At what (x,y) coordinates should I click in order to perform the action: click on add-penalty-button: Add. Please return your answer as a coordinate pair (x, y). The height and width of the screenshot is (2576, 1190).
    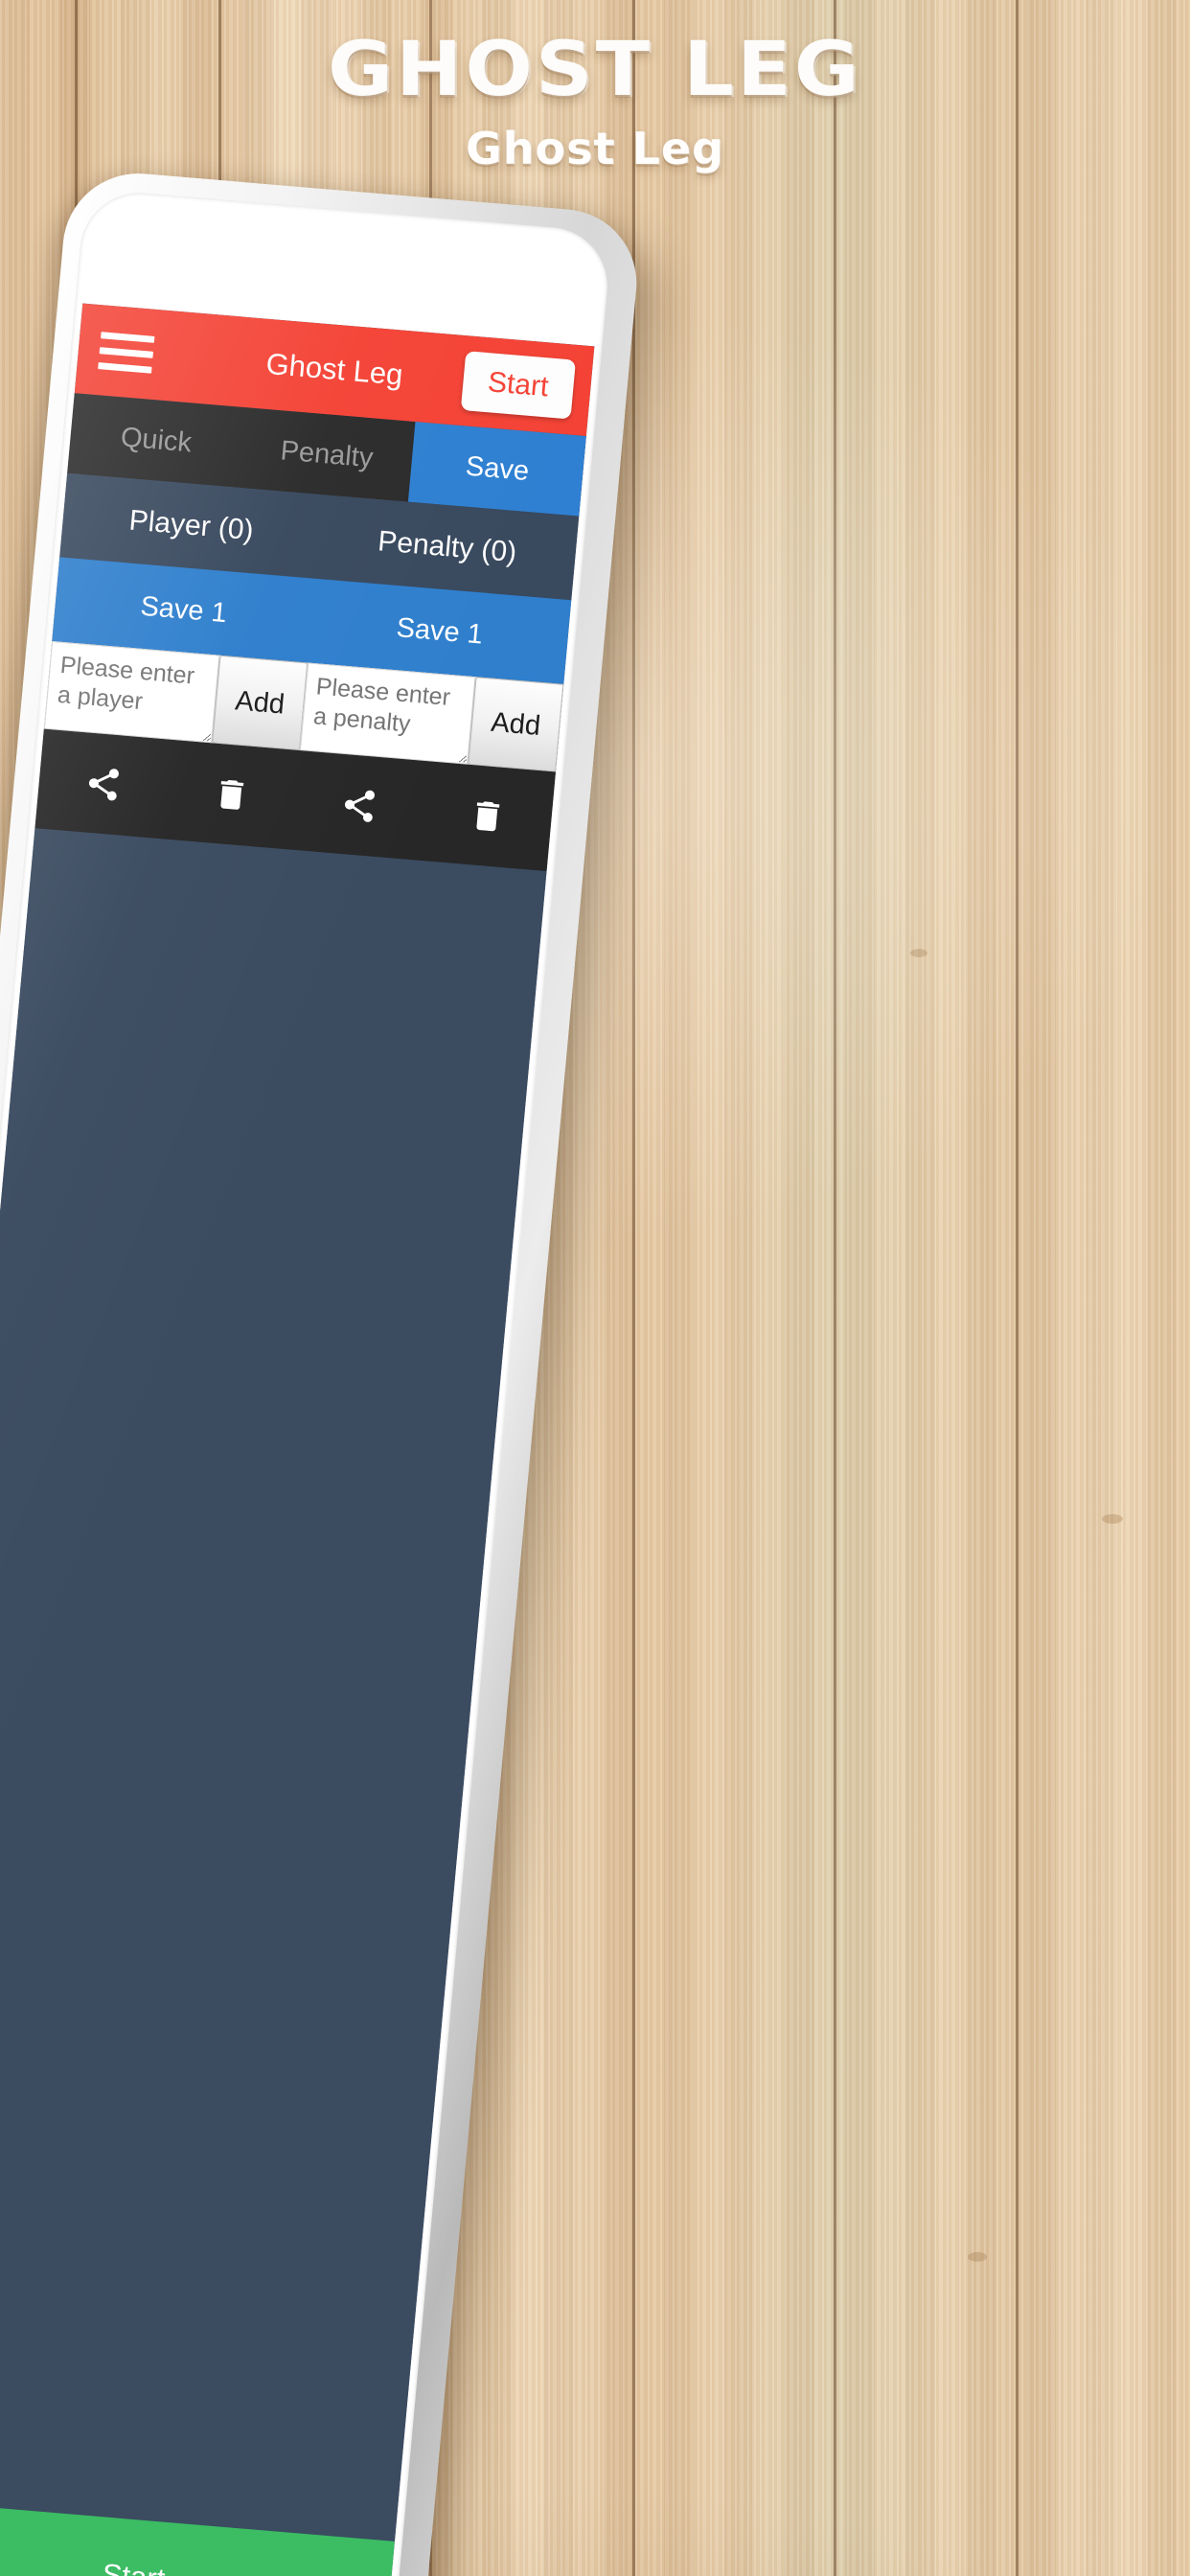
    Looking at the image, I should click on (516, 724).